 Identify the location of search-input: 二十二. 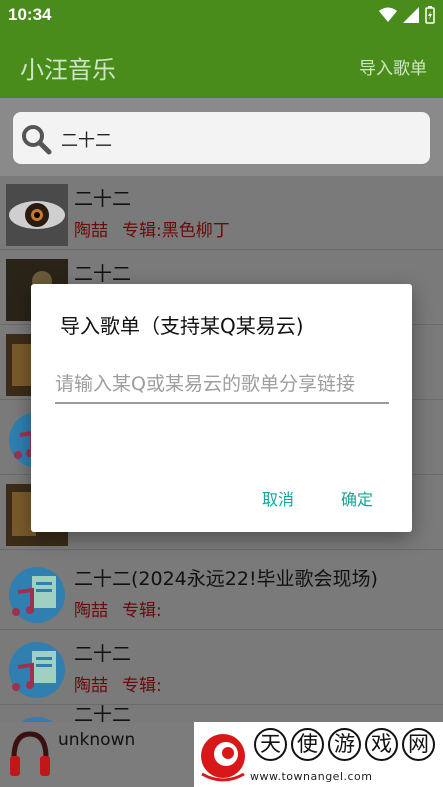
(221, 138).